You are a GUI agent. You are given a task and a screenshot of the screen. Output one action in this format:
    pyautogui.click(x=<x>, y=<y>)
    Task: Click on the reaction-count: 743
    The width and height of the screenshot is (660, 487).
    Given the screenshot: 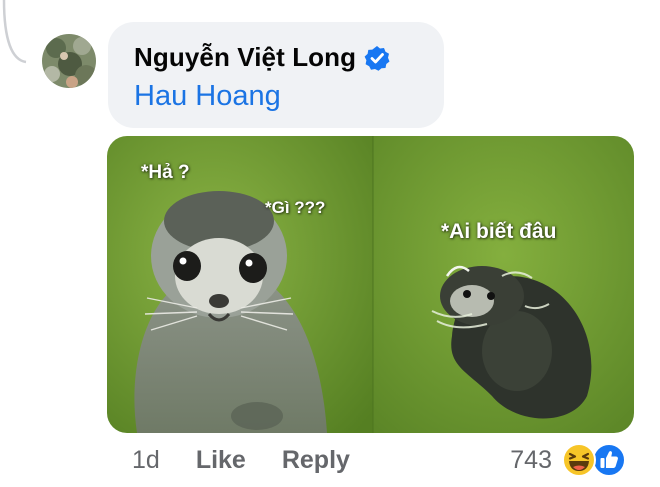 What is the action you would take?
    pyautogui.click(x=531, y=459)
    